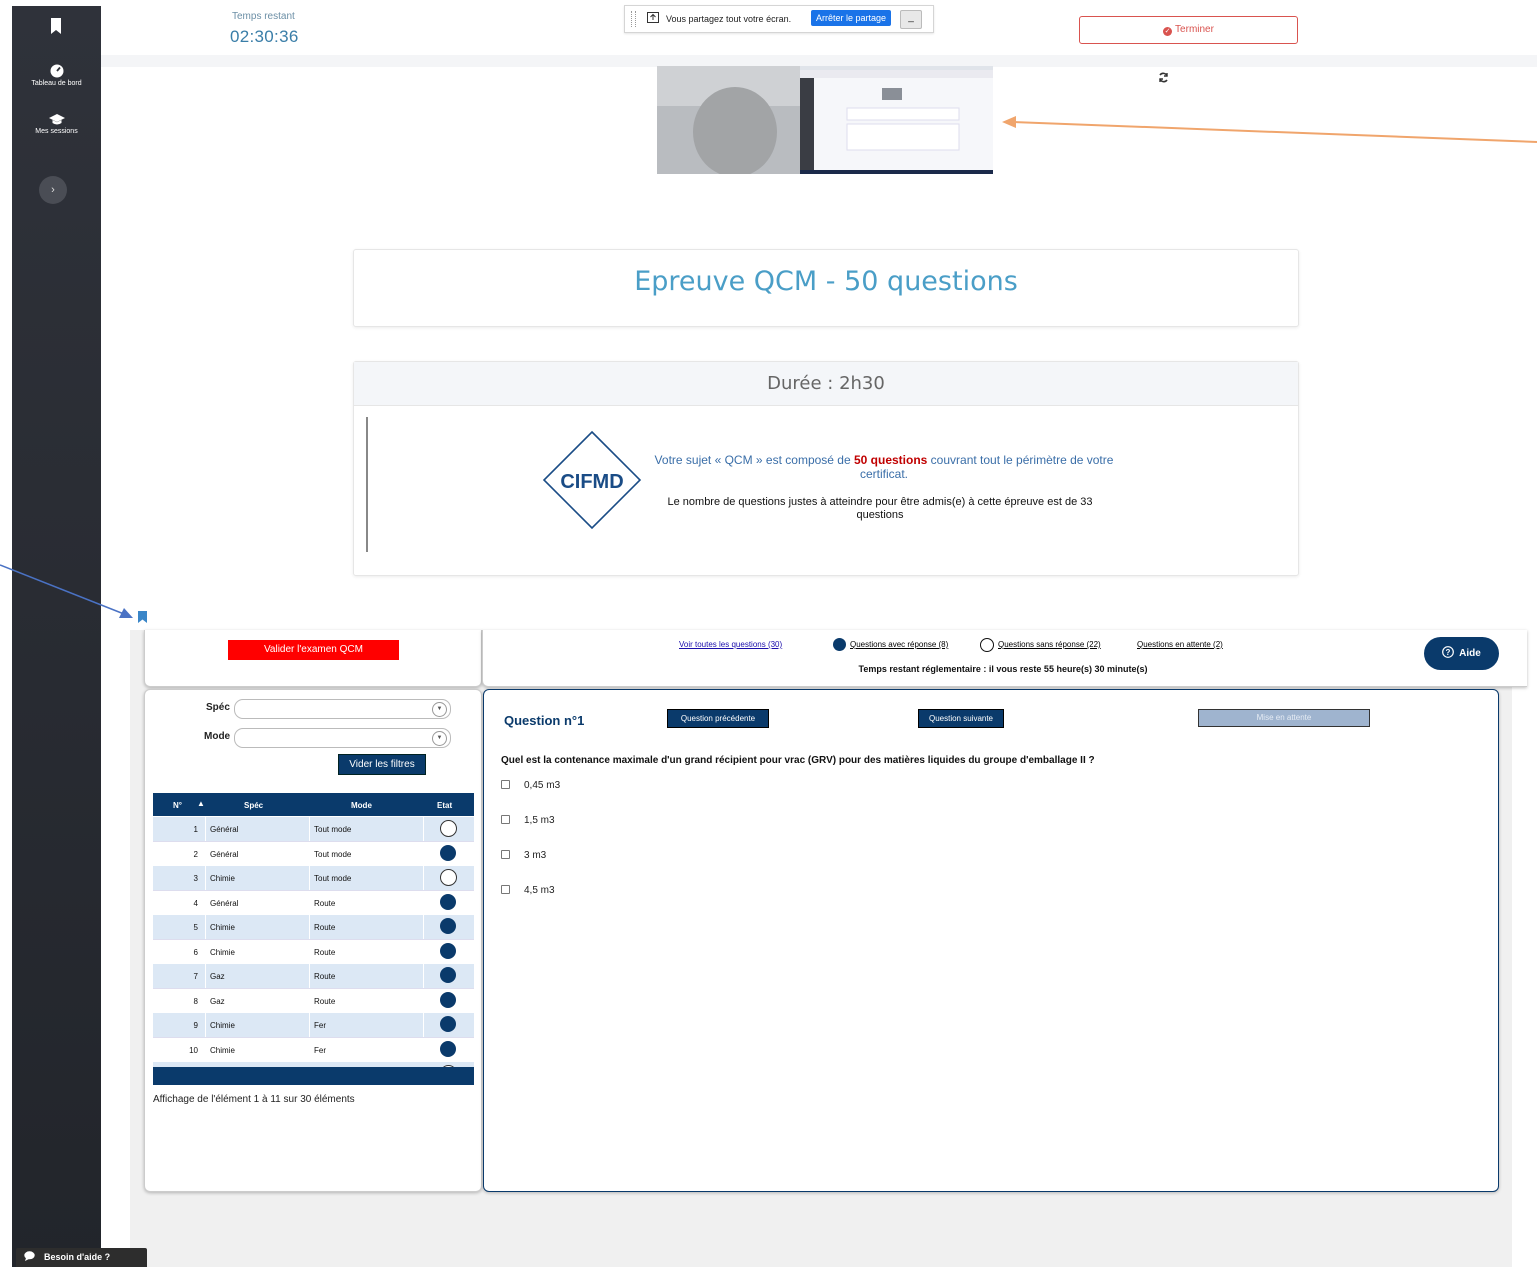 The width and height of the screenshot is (1537, 1267). I want to click on column-header-mode: Mode, so click(361, 805).